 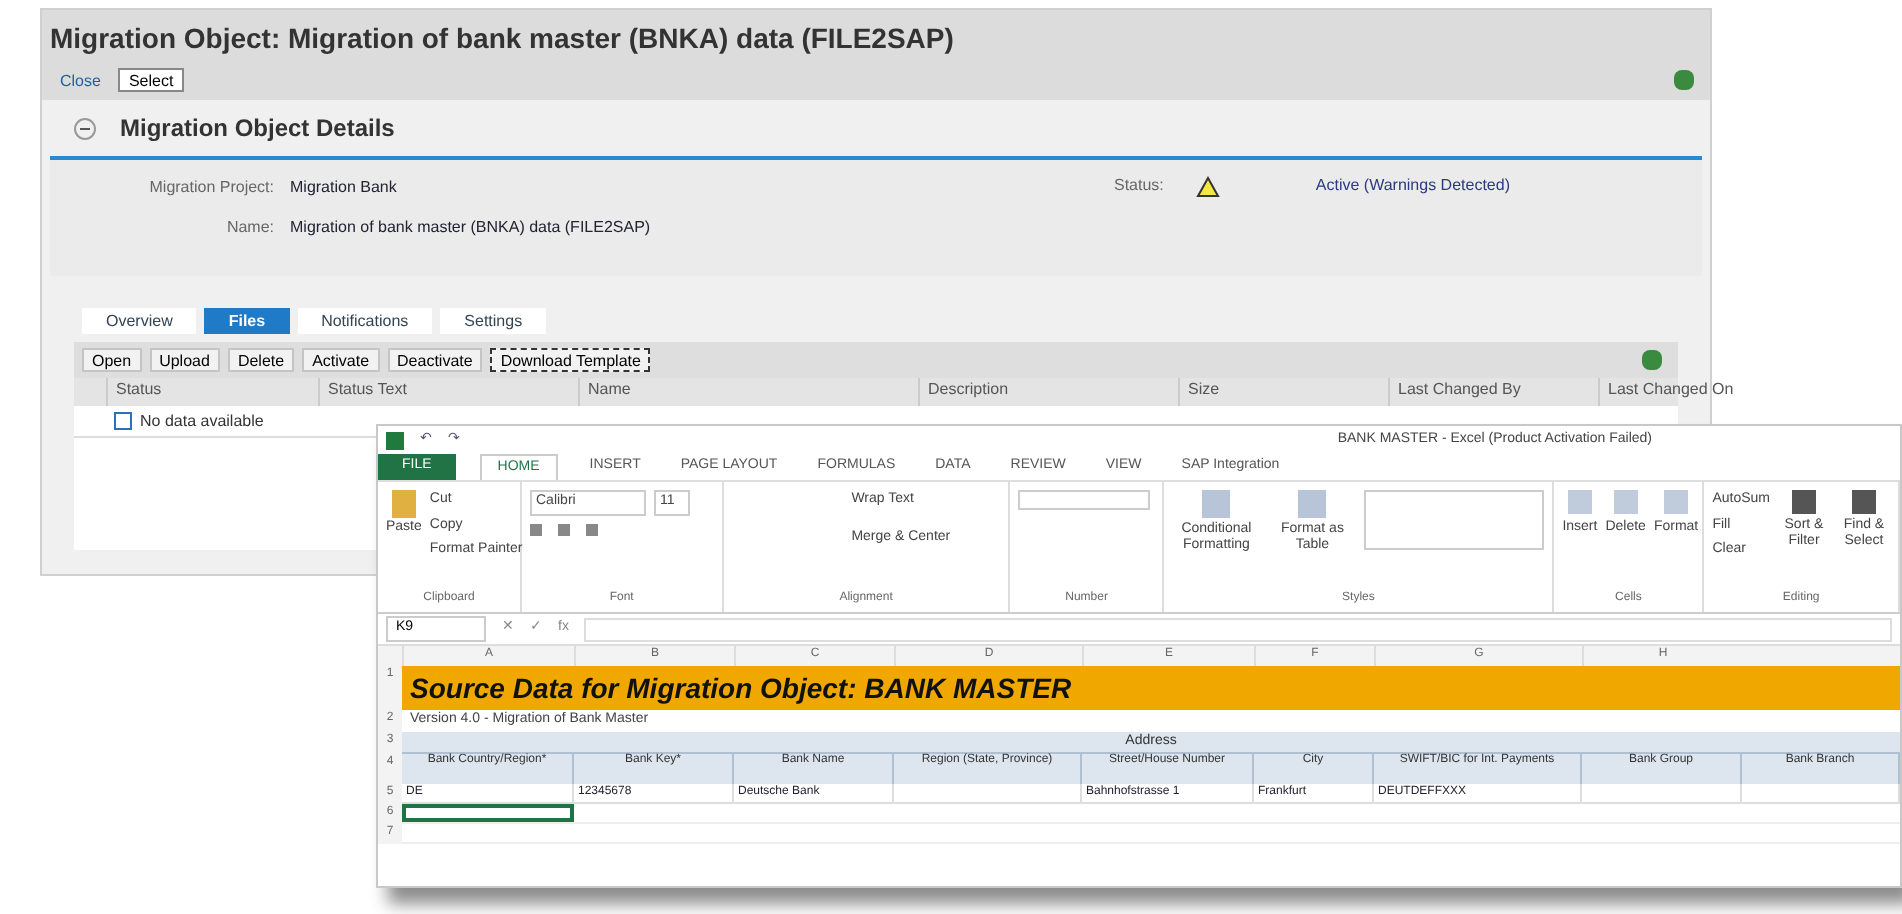 What do you see at coordinates (470, 228) in the screenshot?
I see `field-value: Migration of bank master (BNKA) data (FILE2SAP)` at bounding box center [470, 228].